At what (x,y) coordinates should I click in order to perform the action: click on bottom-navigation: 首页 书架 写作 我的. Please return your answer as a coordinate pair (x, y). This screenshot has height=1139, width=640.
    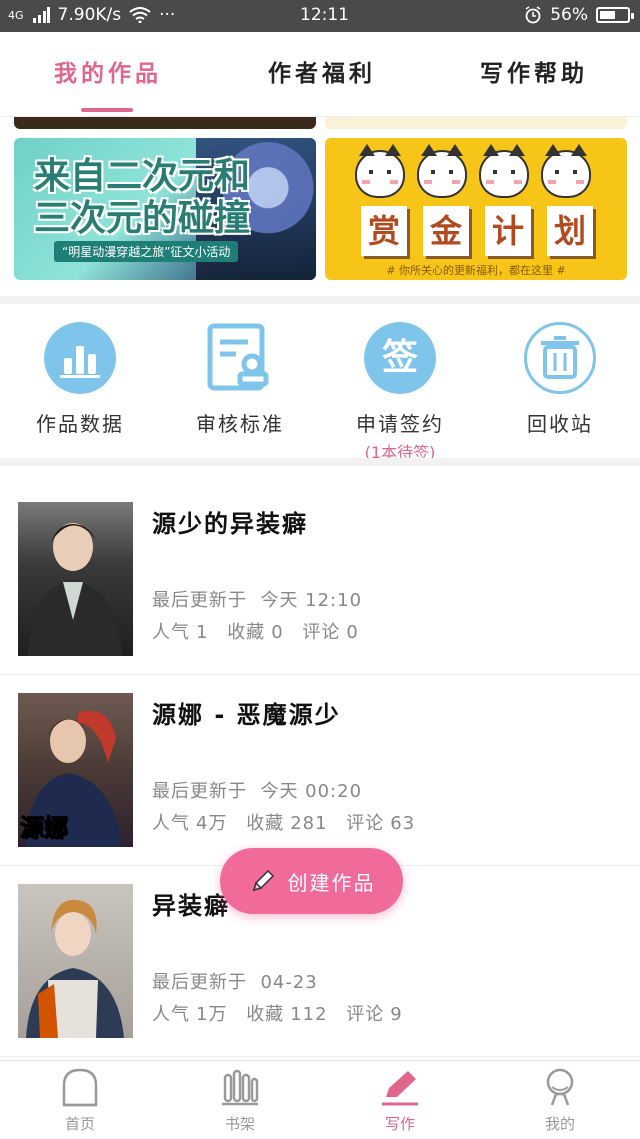
    Looking at the image, I should click on (320, 1099).